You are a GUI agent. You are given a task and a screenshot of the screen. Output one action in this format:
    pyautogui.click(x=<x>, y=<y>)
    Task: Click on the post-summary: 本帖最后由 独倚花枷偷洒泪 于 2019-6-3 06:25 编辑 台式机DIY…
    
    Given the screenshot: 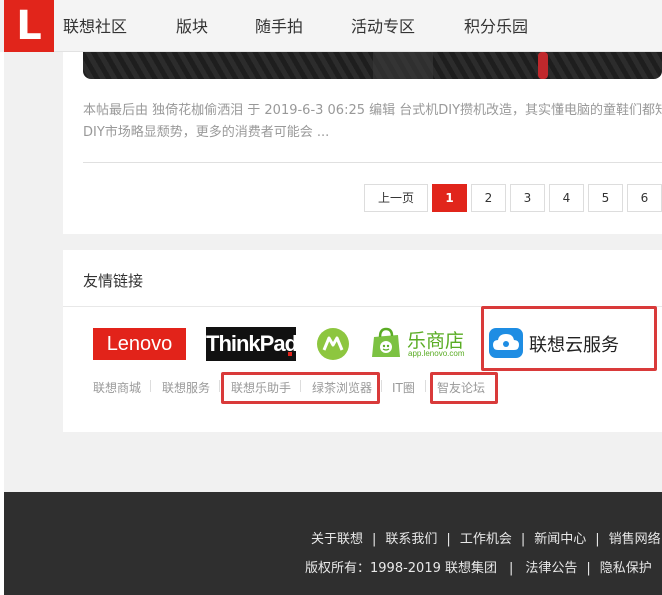 What is the action you would take?
    pyautogui.click(x=372, y=122)
    